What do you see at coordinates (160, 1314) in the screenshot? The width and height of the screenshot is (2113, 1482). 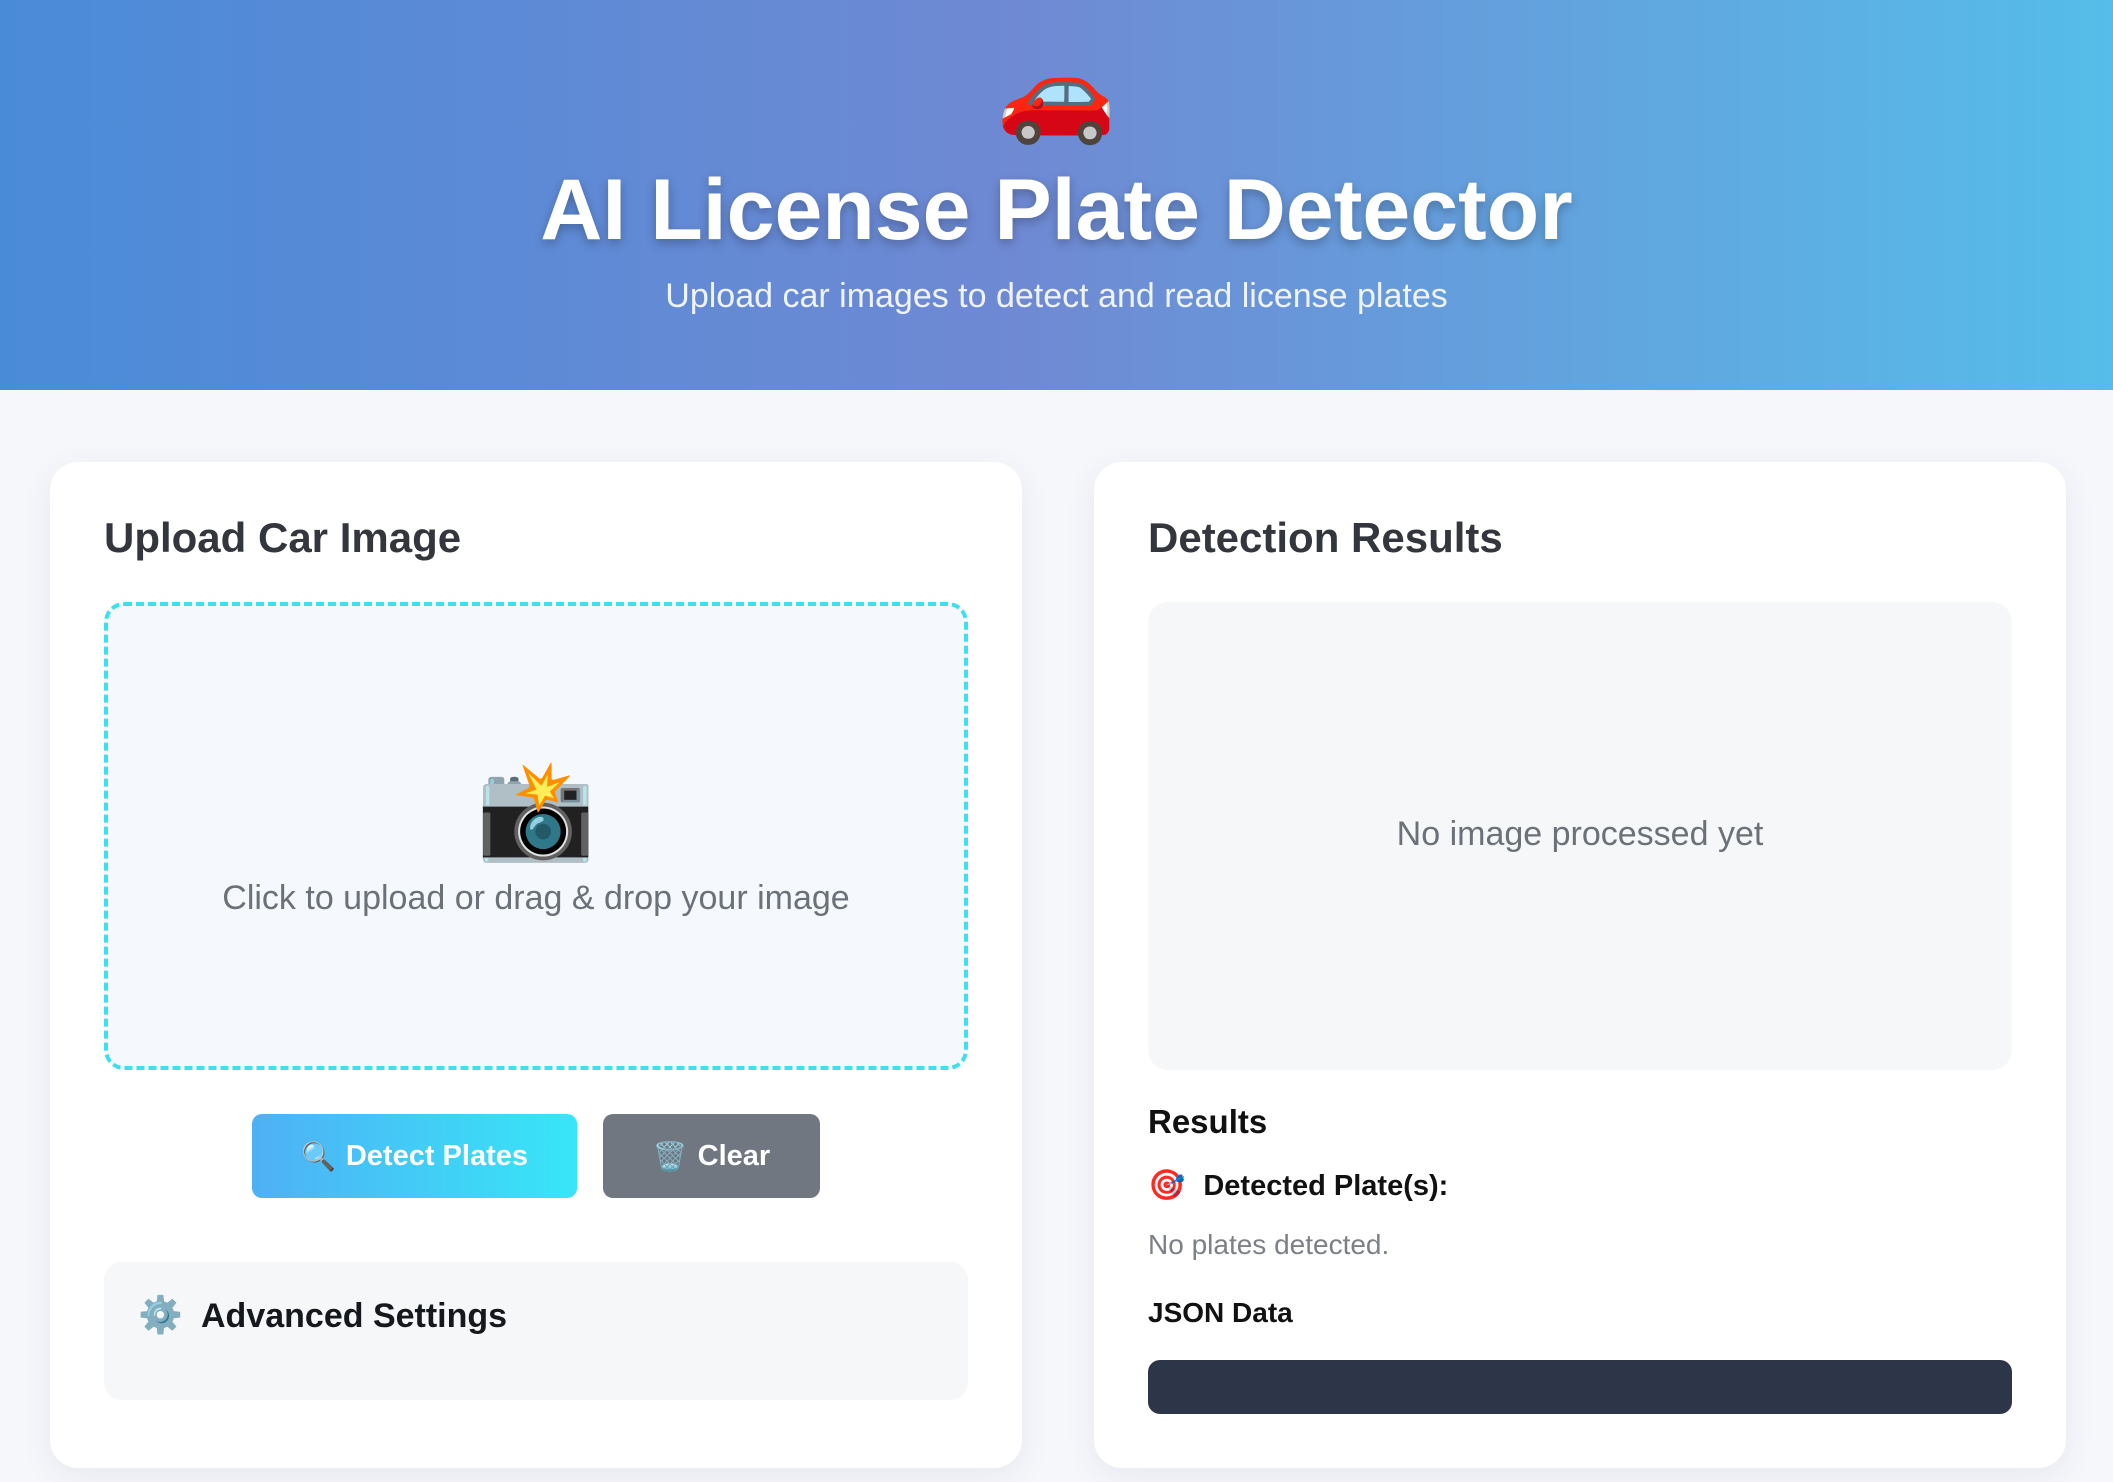 I see `gear-icon: ⚙️` at bounding box center [160, 1314].